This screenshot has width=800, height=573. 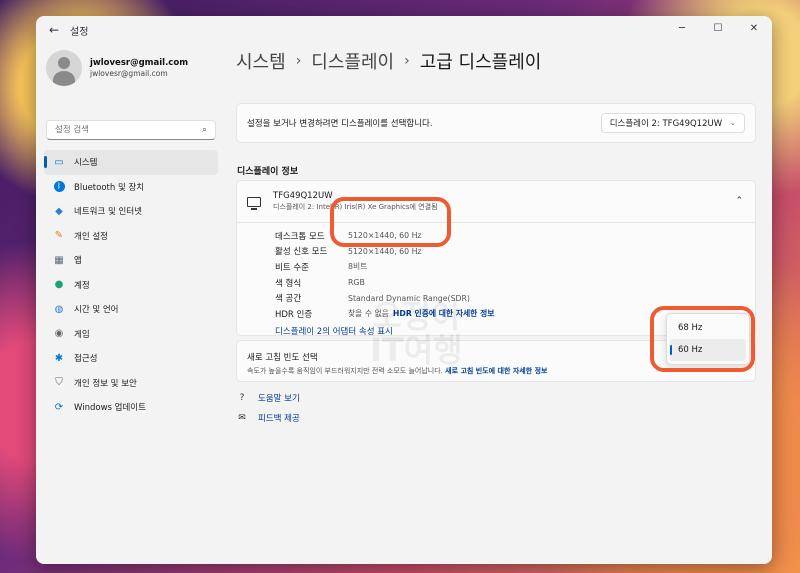 I want to click on get-help-label: 도움말 보기, so click(x=279, y=399).